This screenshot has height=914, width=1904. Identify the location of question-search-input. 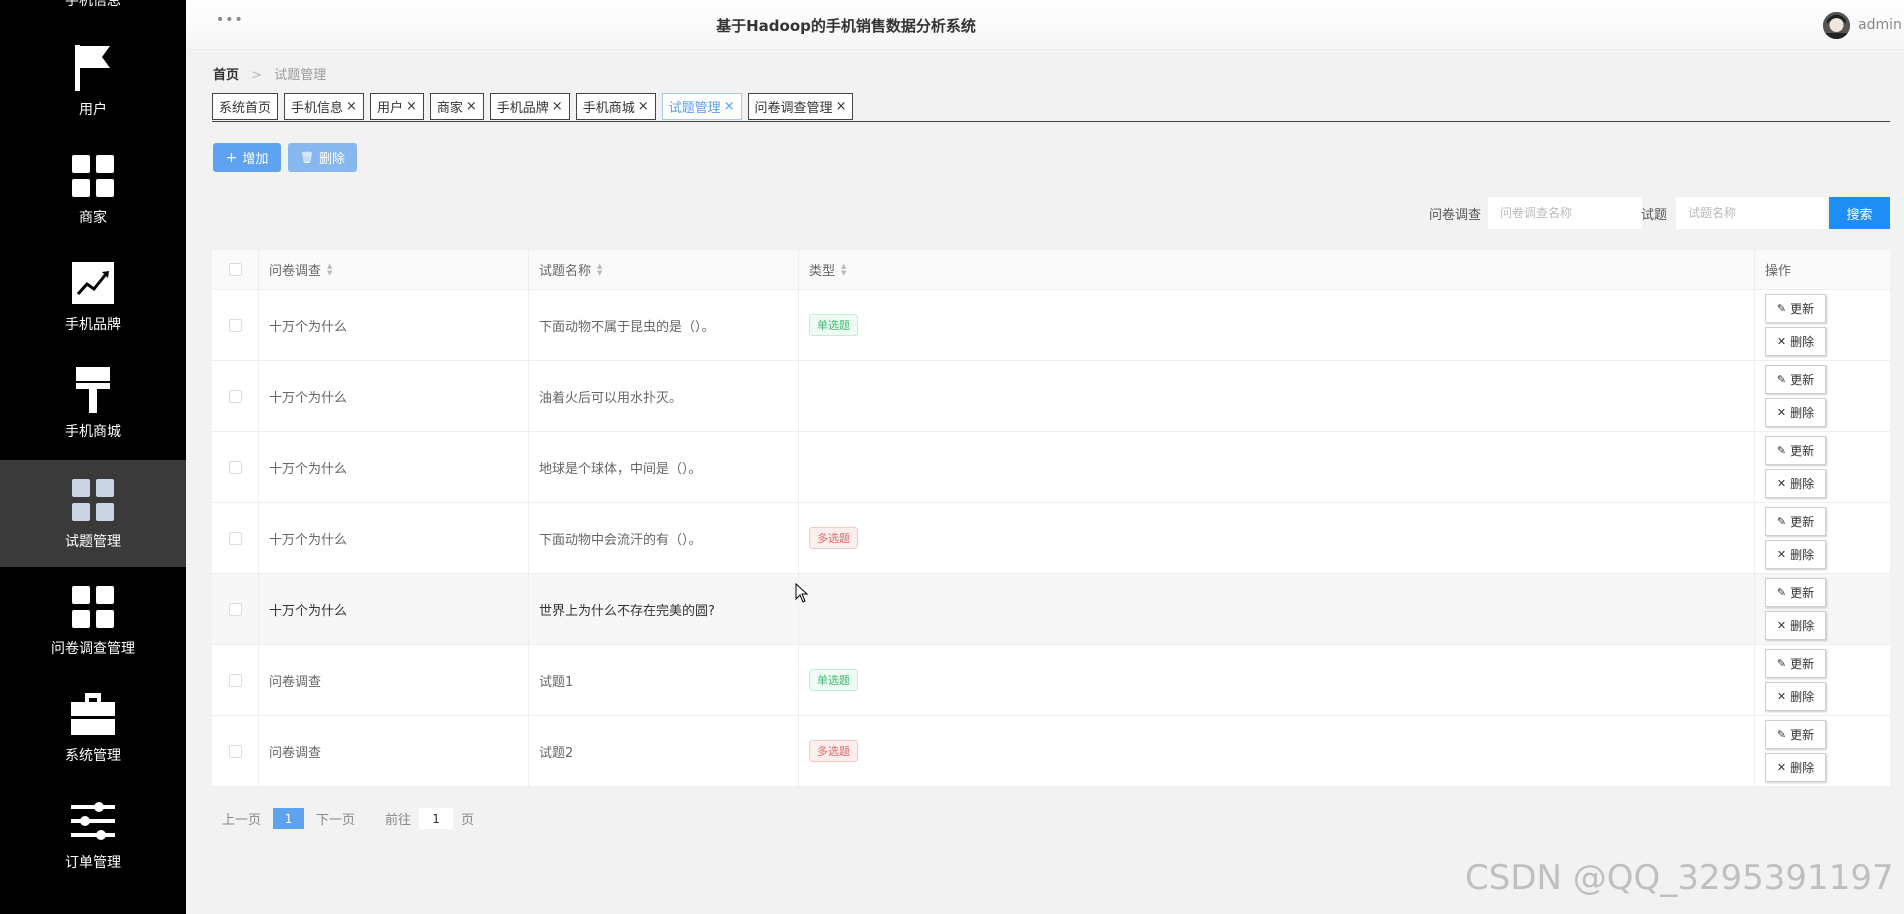
(1751, 213).